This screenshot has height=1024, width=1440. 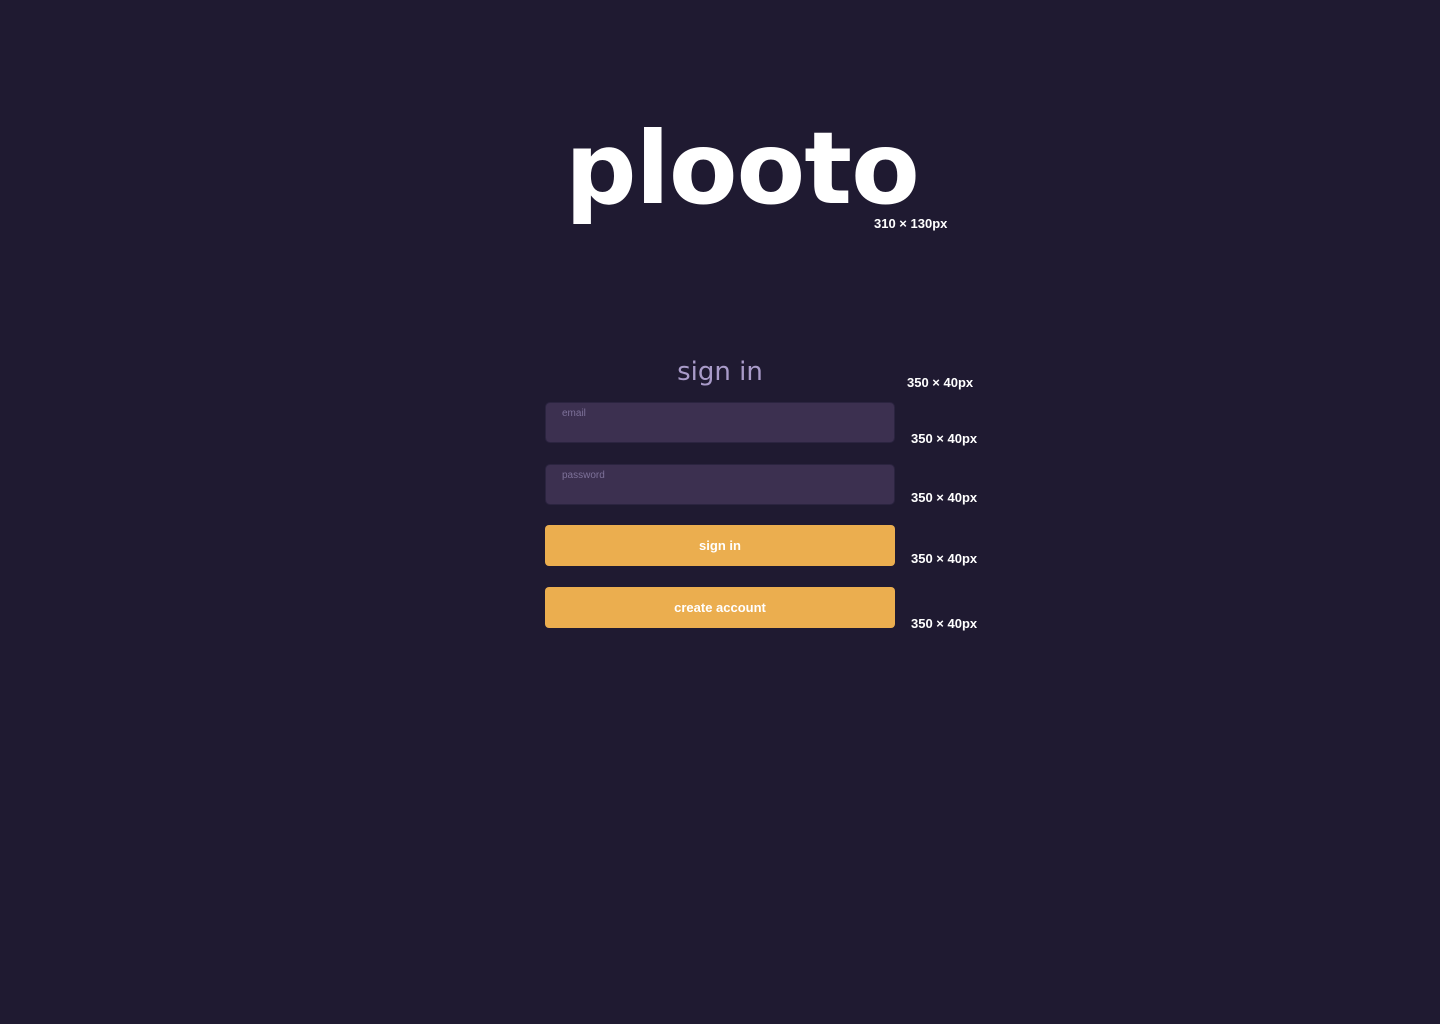 I want to click on password-field, so click(x=720, y=485).